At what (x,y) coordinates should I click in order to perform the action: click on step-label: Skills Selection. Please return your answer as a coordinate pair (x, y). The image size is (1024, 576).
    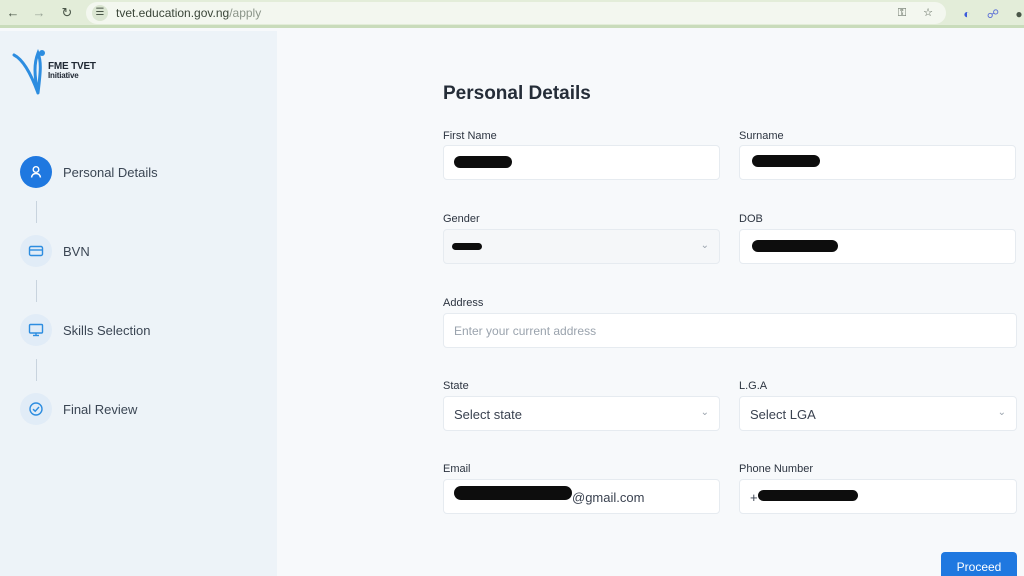
    Looking at the image, I should click on (107, 330).